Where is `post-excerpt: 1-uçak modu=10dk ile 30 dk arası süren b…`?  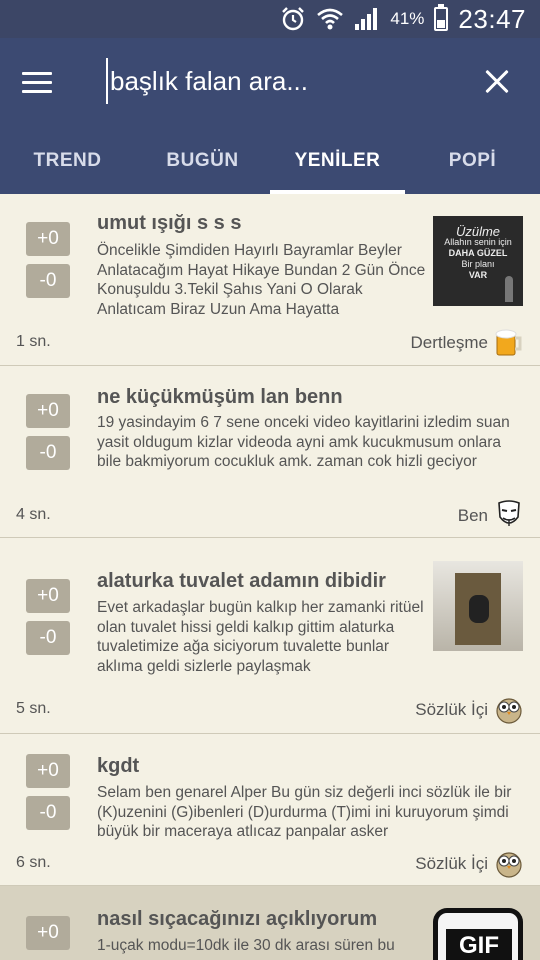
post-excerpt: 1-uçak modu=10dk ile 30 dk arası süren b… is located at coordinates (246, 945).